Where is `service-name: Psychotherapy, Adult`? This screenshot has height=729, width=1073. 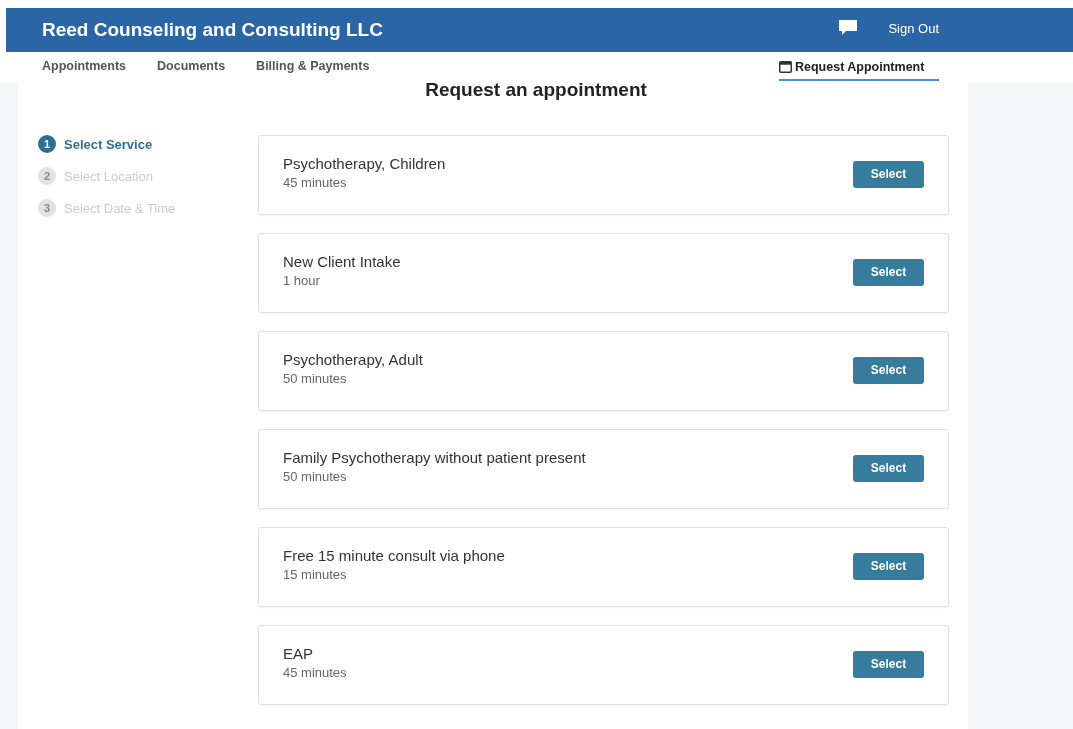
service-name: Psychotherapy, Adult is located at coordinates (353, 359).